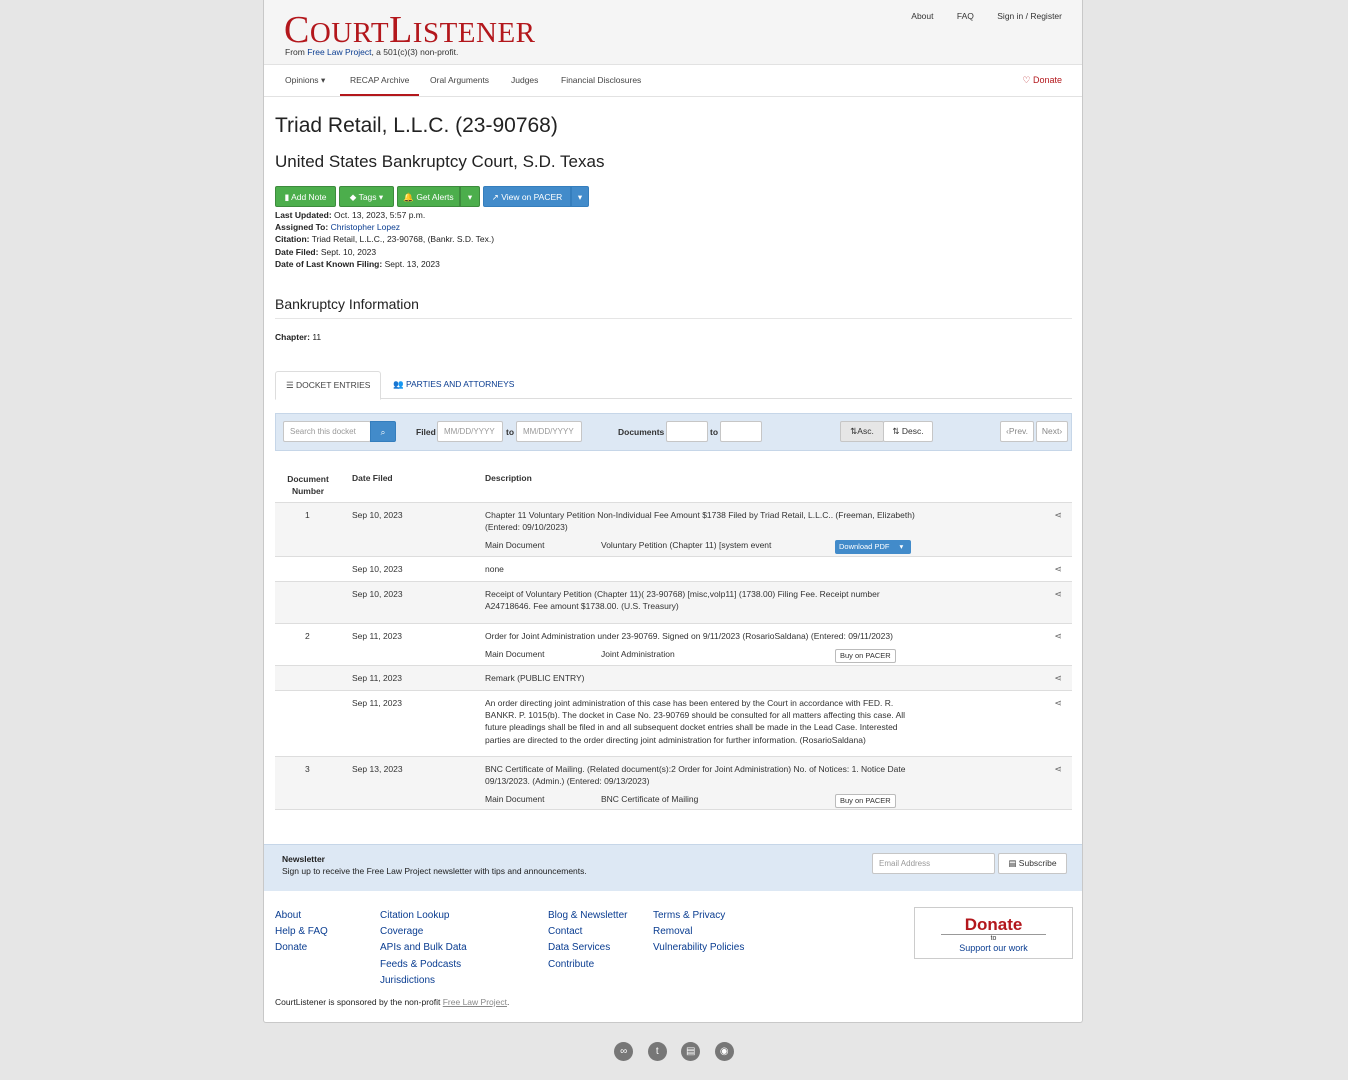 The height and width of the screenshot is (1080, 1348). What do you see at coordinates (292, 239) in the screenshot?
I see `citation-label: Citation:` at bounding box center [292, 239].